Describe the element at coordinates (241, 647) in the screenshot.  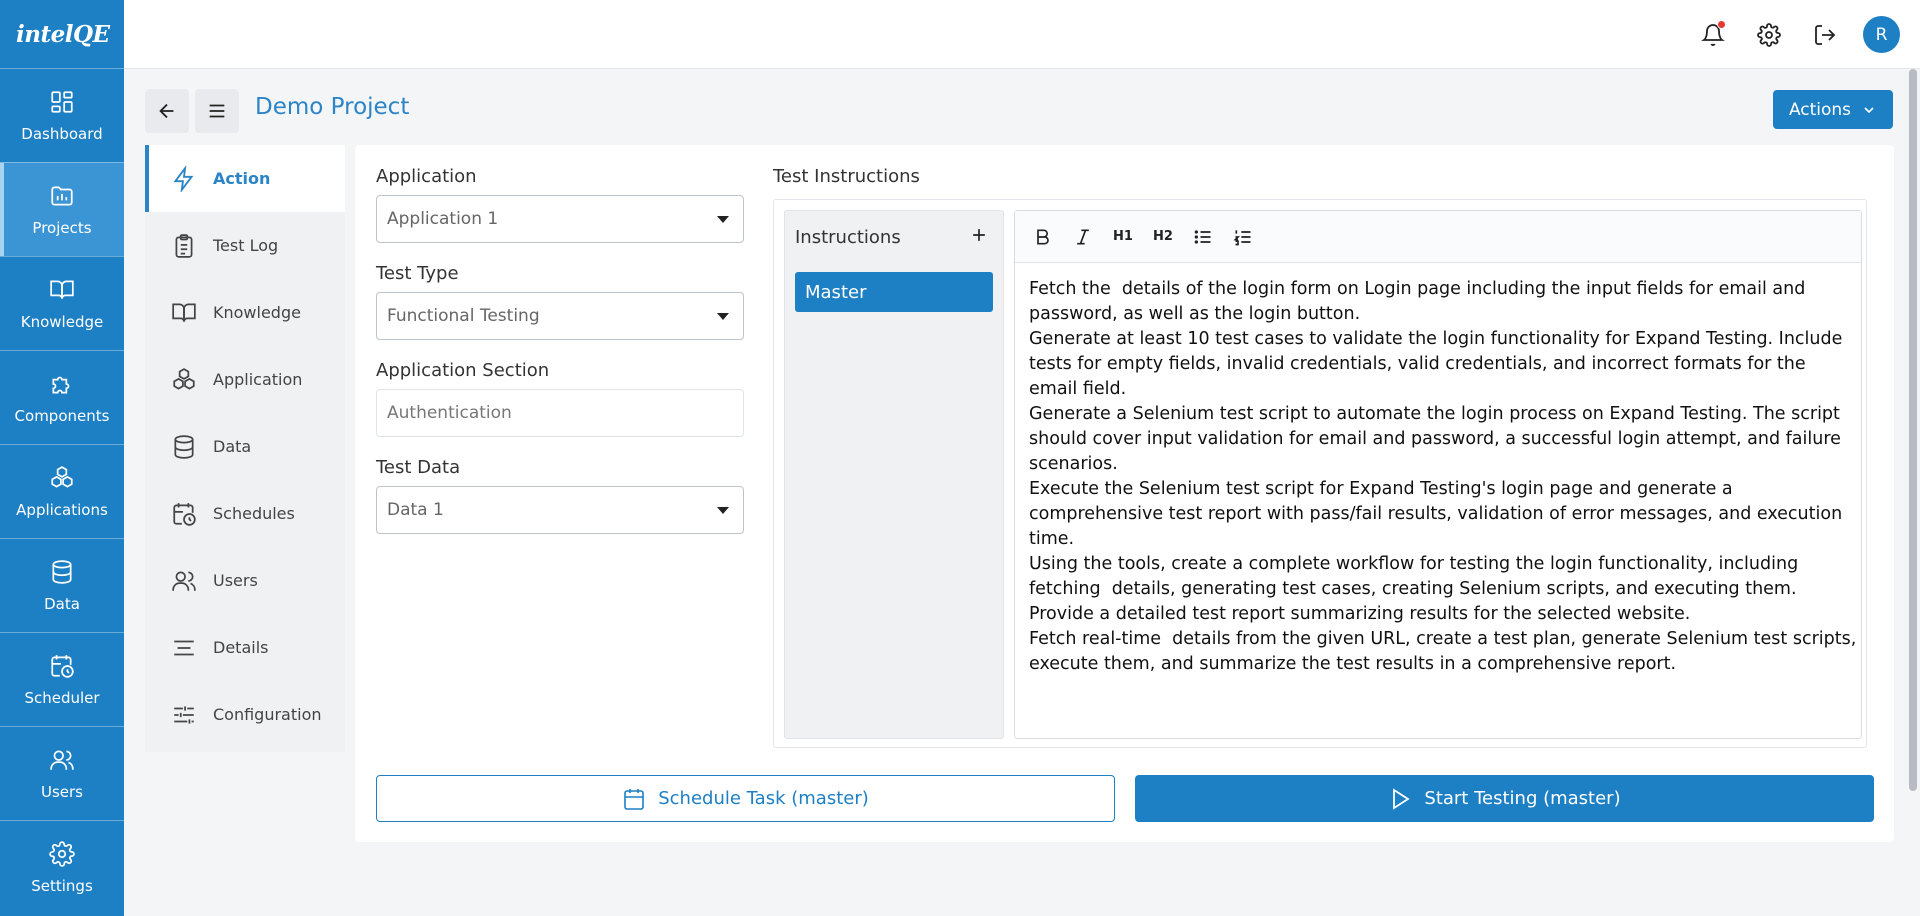
I see `tab-label: Details` at that location.